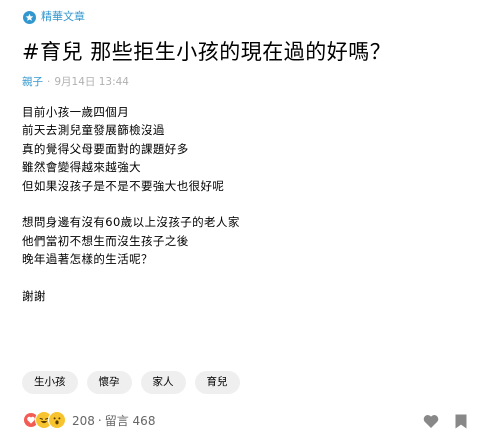 Image resolution: width=497 pixels, height=442 pixels. Describe the element at coordinates (131, 222) in the screenshot. I see `content-line: 想問身邊有沒有60歲以上沒孩子的老人家` at that location.